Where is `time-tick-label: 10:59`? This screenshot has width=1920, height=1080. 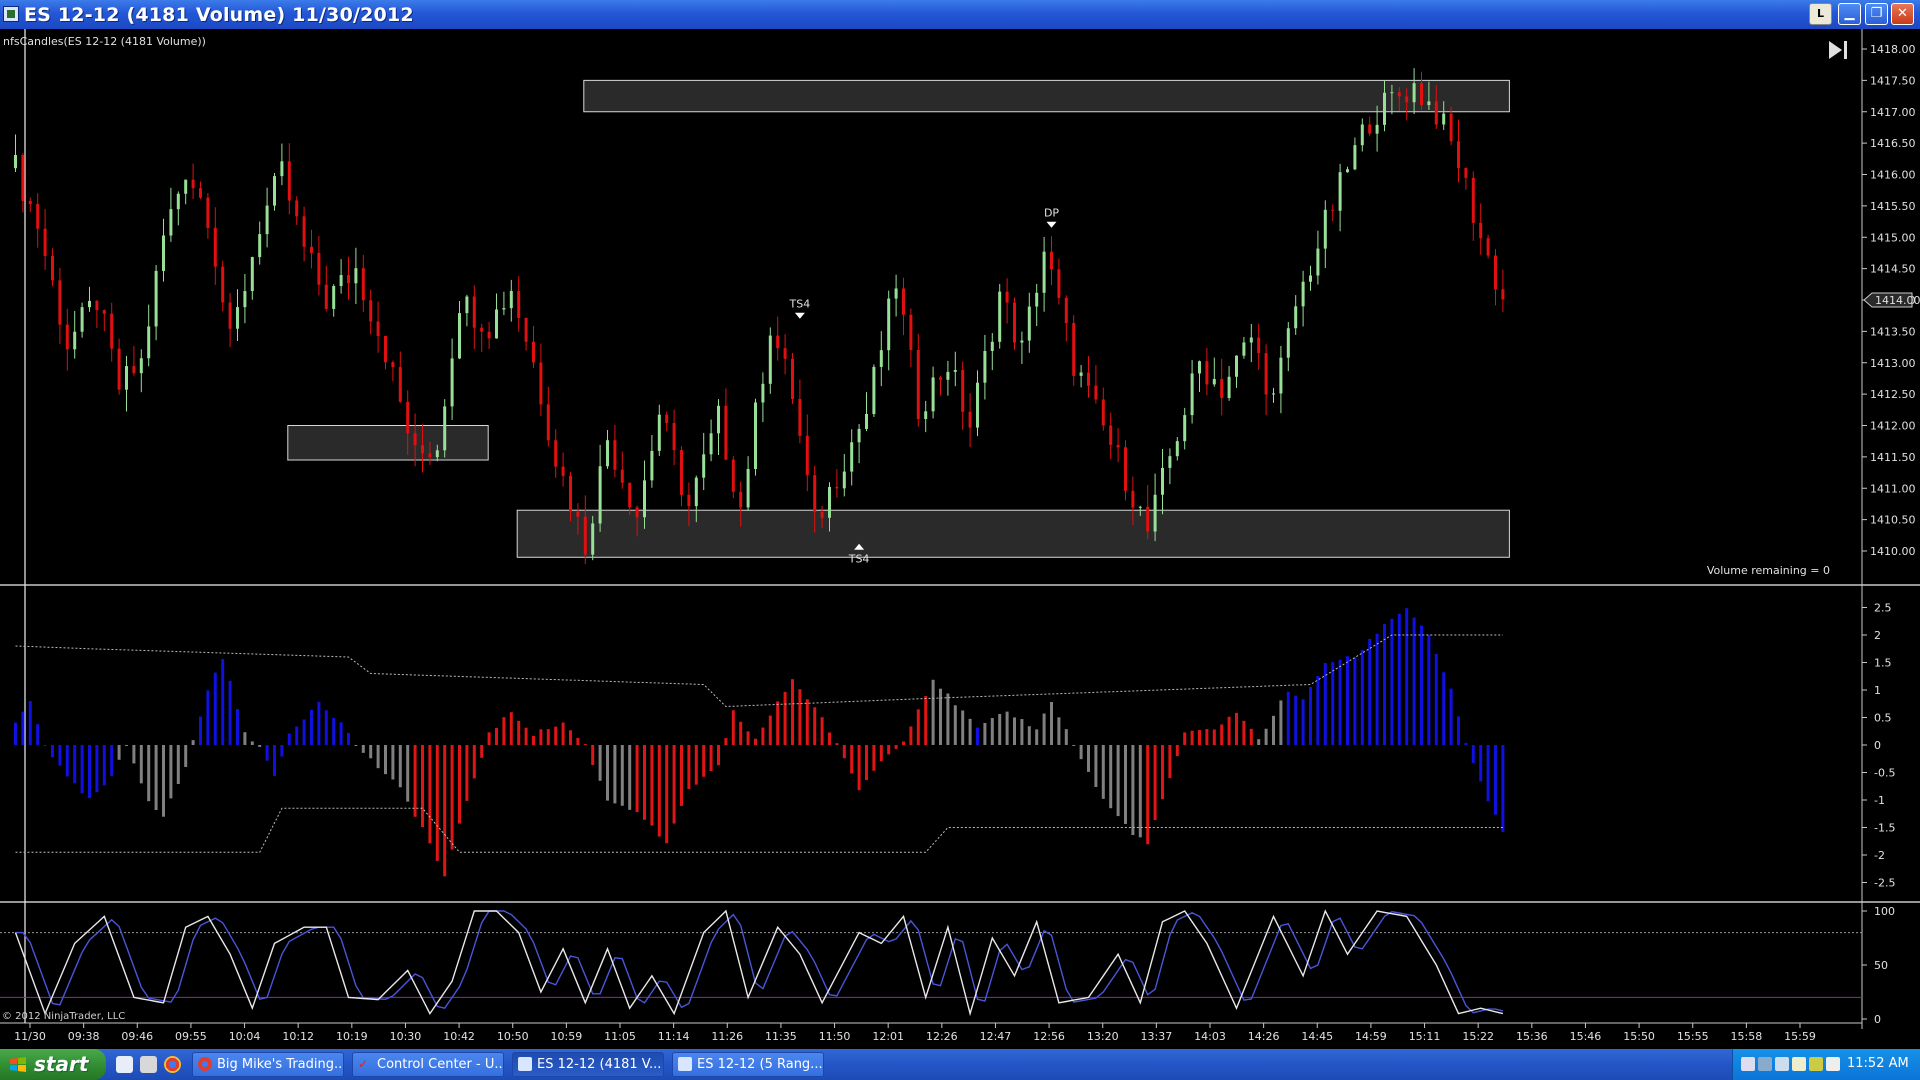
time-tick-label: 10:59 is located at coordinates (567, 1036).